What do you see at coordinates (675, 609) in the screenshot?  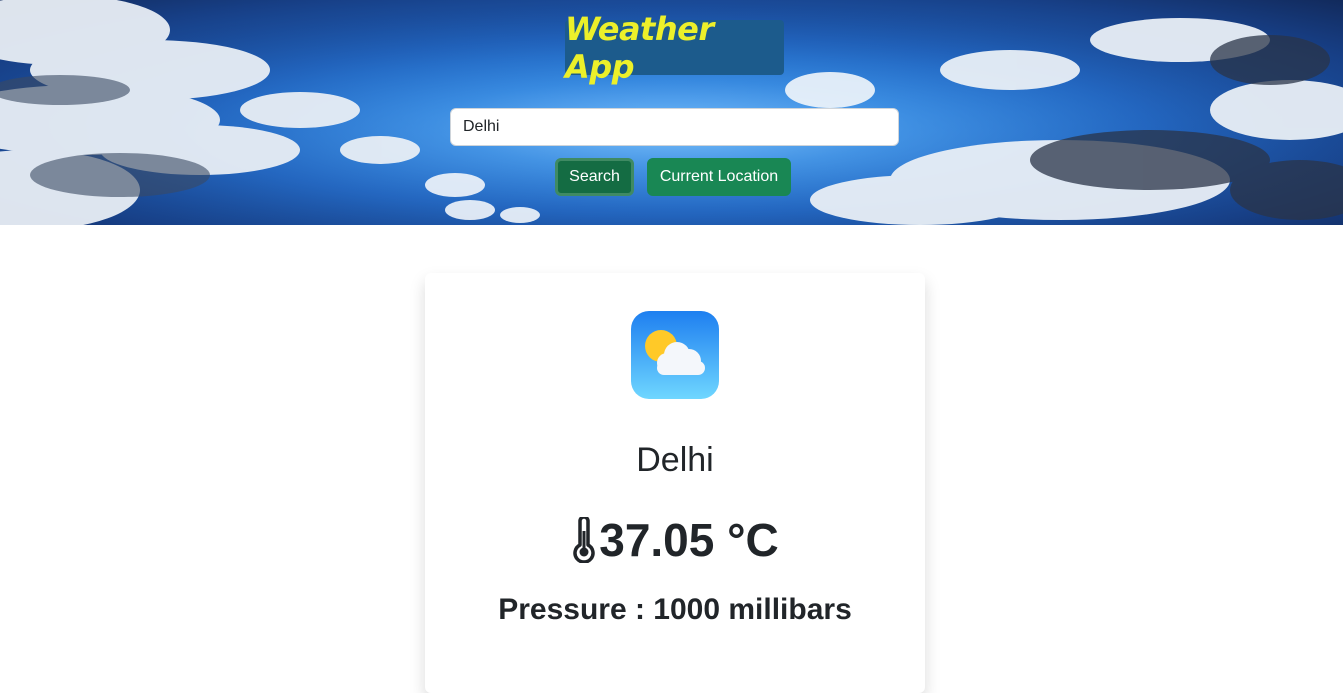 I see `pressure-text: Pressure : 1000 millibars` at bounding box center [675, 609].